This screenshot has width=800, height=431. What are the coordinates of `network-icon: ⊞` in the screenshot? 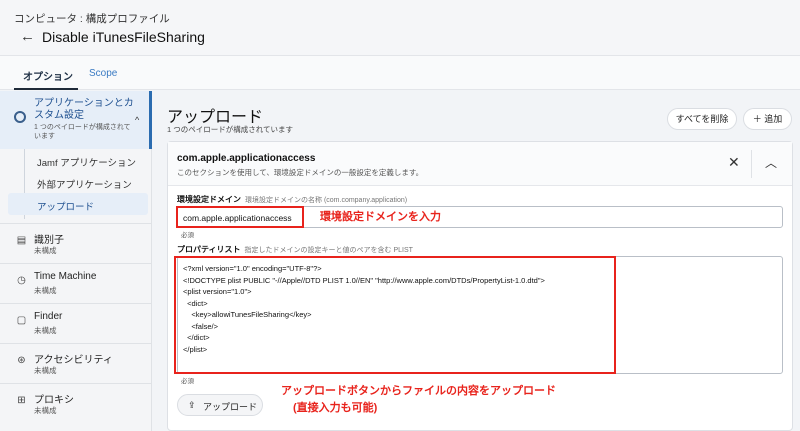 It's located at (21, 400).